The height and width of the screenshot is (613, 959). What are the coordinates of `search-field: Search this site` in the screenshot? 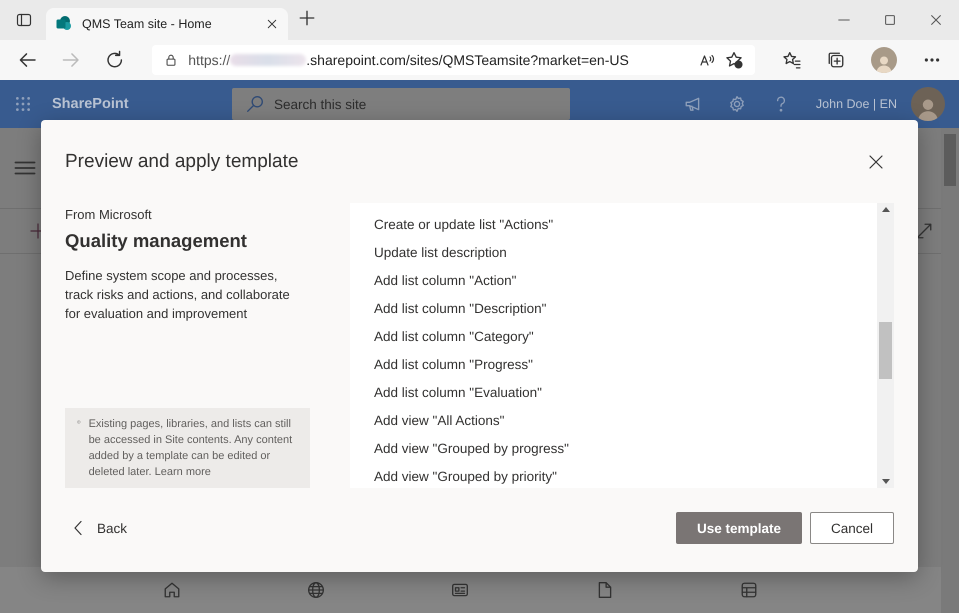 It's located at (401, 104).